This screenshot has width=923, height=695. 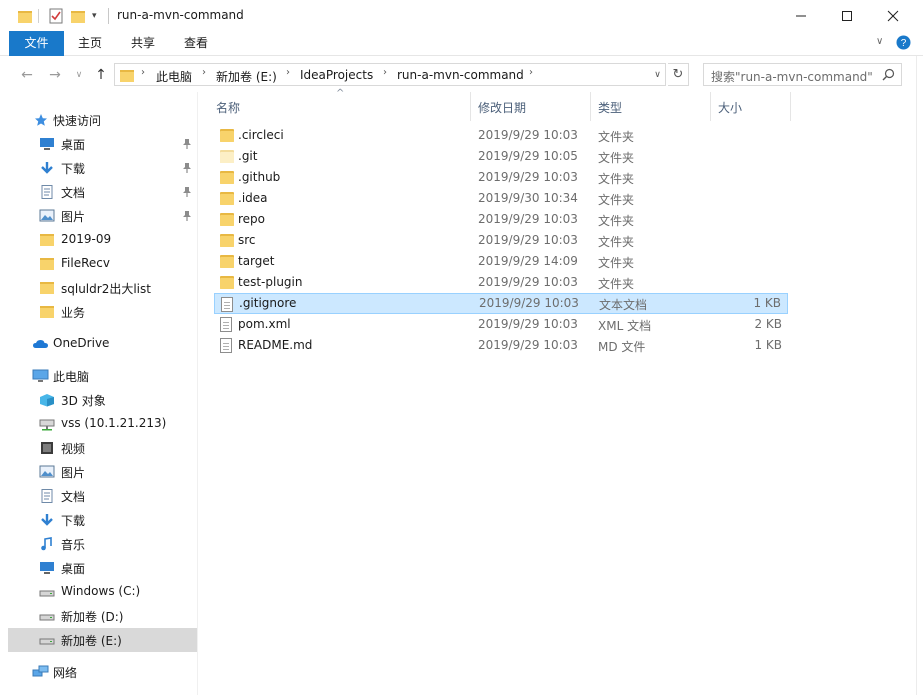 What do you see at coordinates (102, 568) in the screenshot?
I see `nav-pc-item: 桌面` at bounding box center [102, 568].